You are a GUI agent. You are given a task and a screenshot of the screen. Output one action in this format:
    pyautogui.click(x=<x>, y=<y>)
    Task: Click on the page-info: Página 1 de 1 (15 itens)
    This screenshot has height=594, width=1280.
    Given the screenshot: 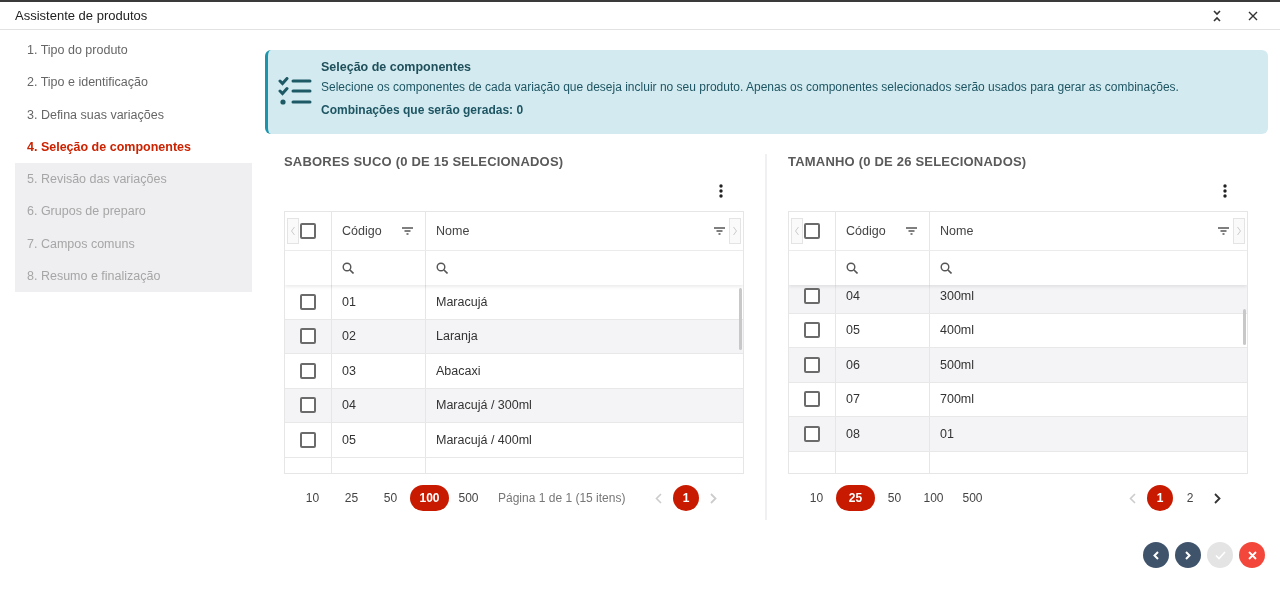 What is the action you would take?
    pyautogui.click(x=562, y=498)
    